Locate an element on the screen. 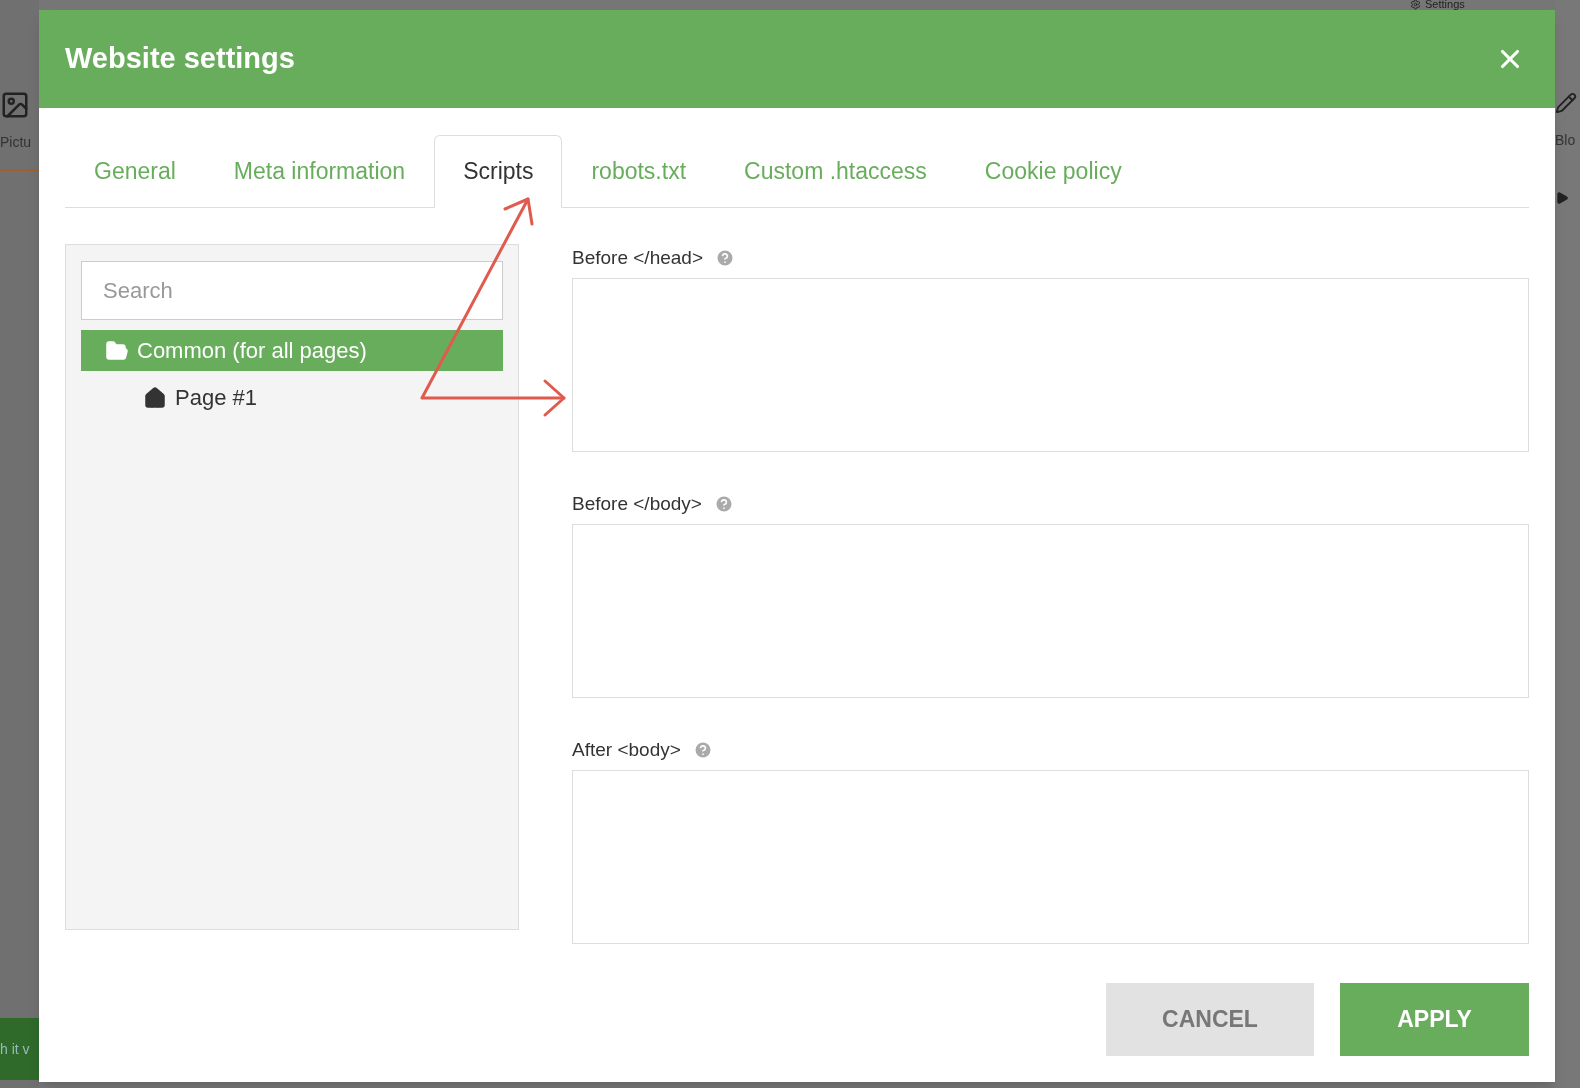 Image resolution: width=1580 pixels, height=1088 pixels. banner-text: h it v is located at coordinates (15, 1049).